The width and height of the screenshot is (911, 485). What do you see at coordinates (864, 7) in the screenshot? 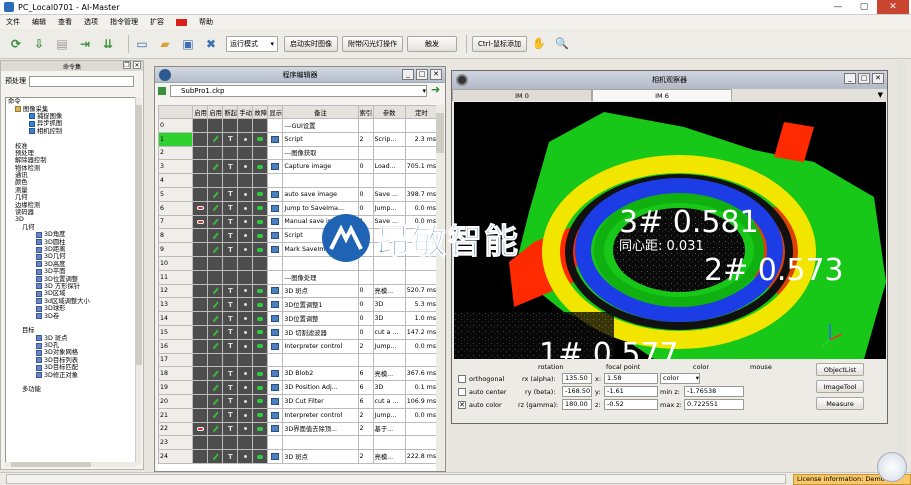
I see `maximize-button: ▢` at bounding box center [864, 7].